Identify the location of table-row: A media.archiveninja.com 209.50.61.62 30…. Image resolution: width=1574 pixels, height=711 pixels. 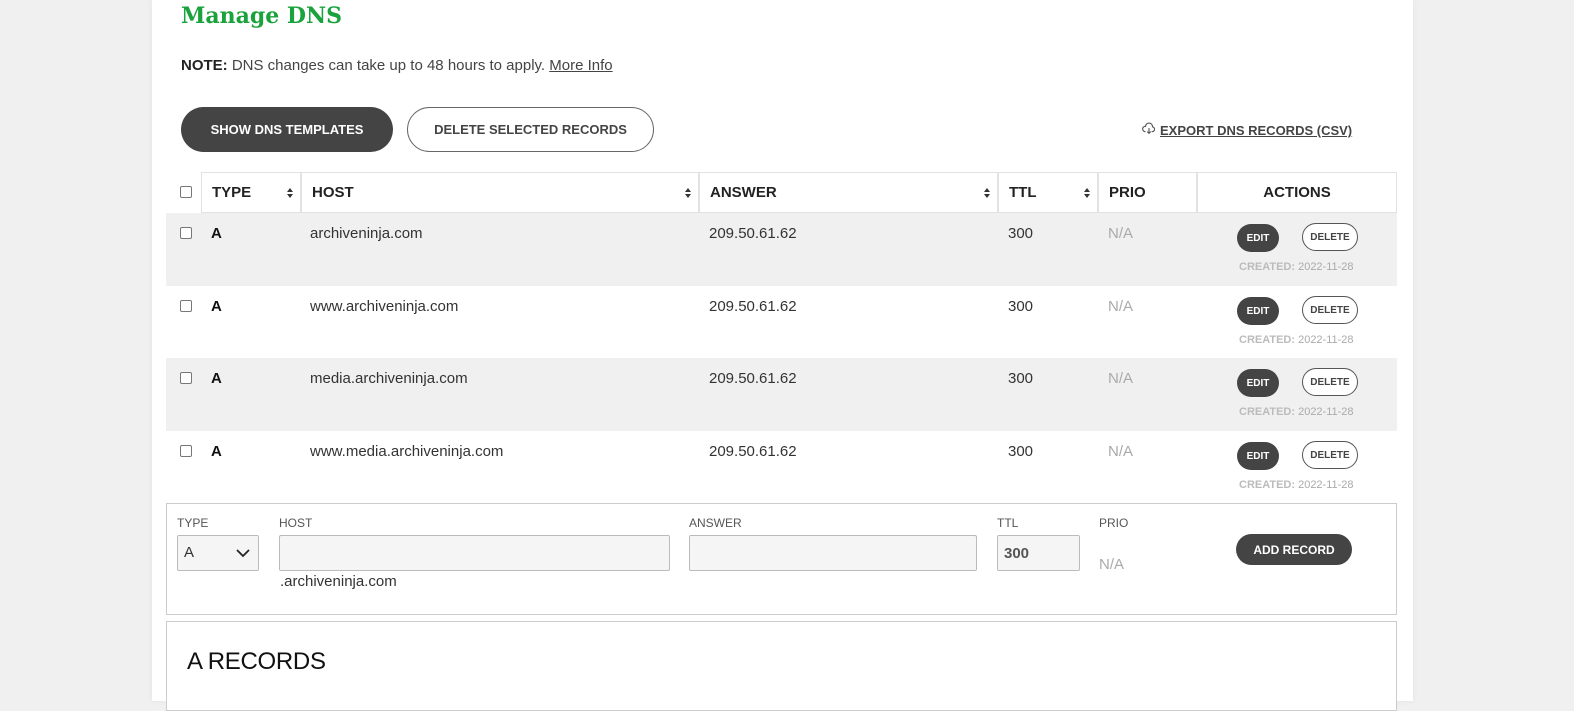
(781, 394).